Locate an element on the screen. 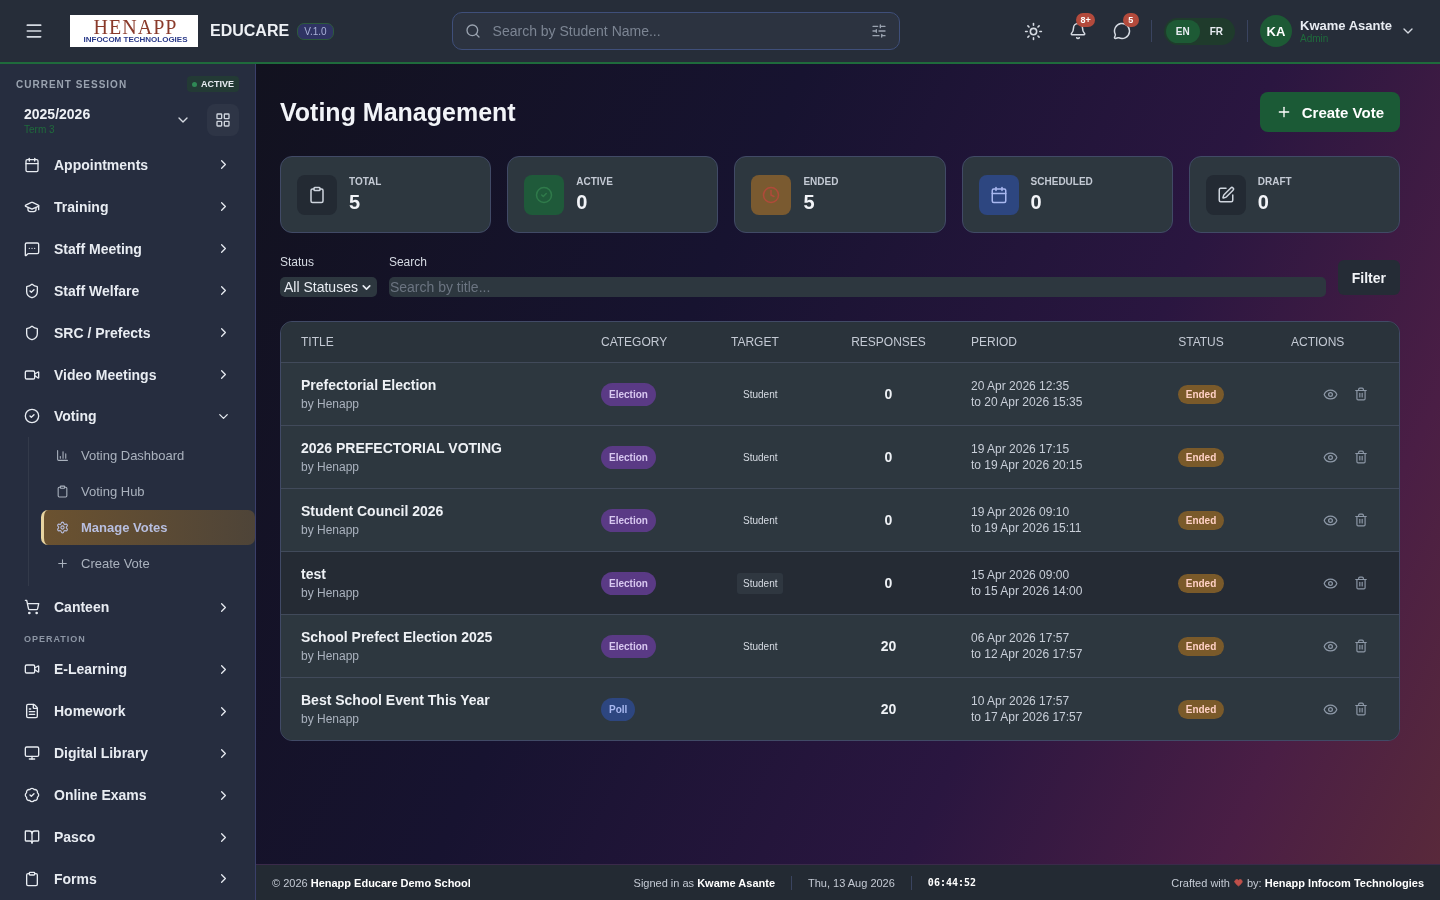 This screenshot has height=900, width=1440. sidebar-item: Staff Welfare is located at coordinates (127, 290).